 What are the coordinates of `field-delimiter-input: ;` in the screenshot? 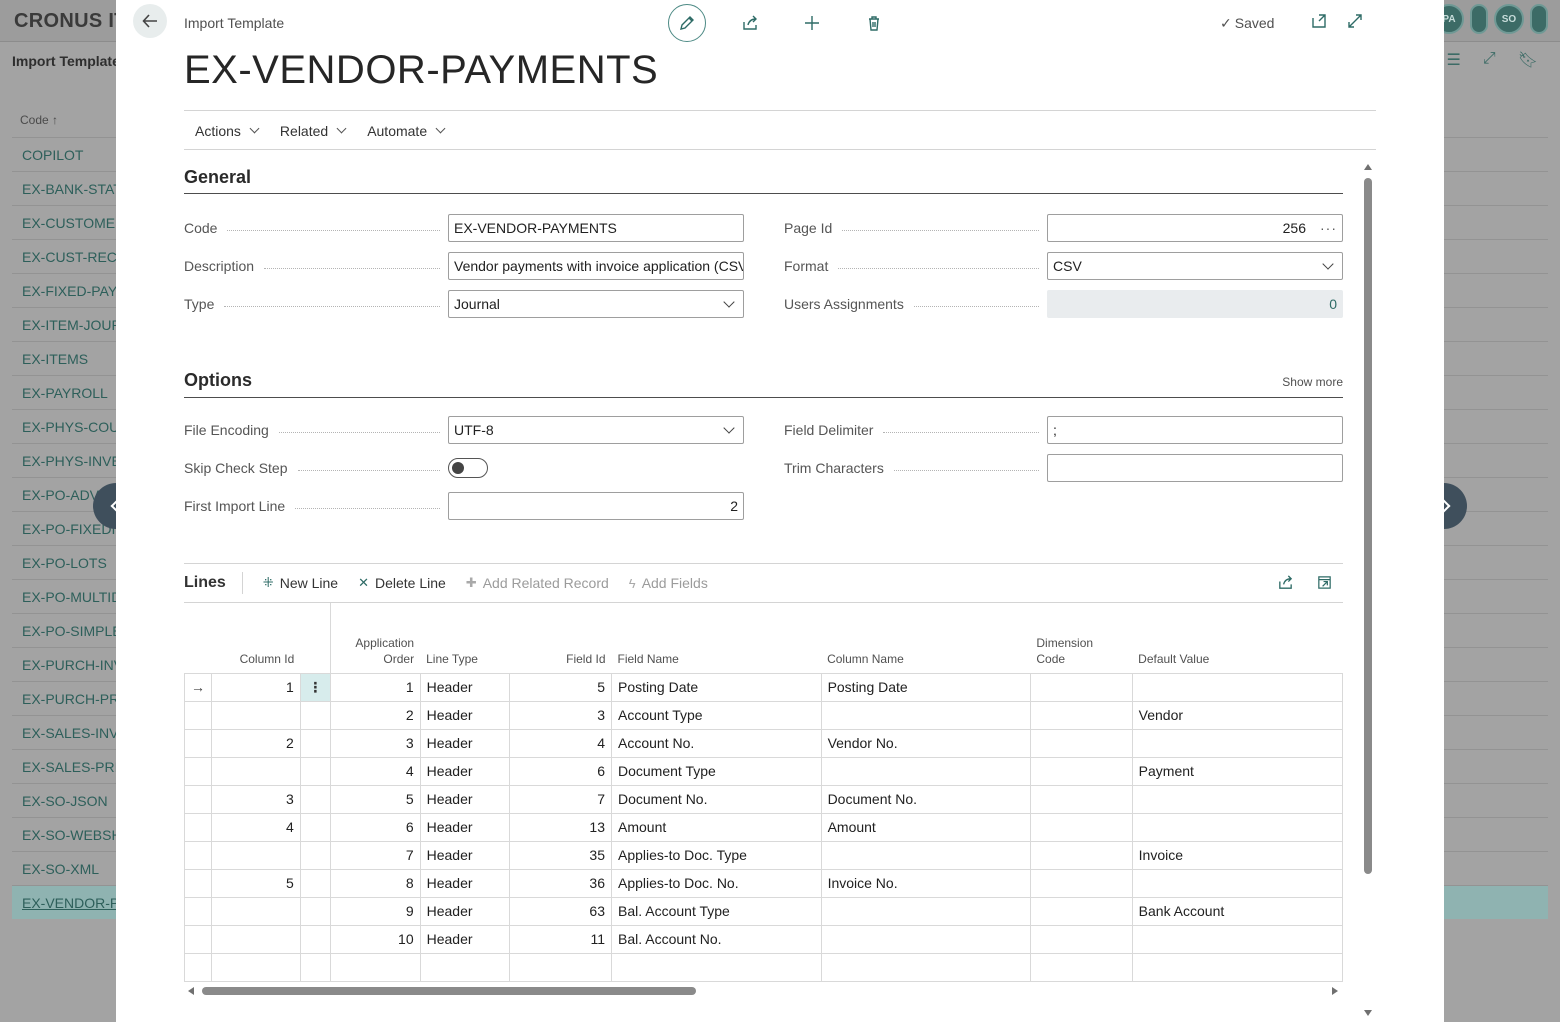 It's located at (1195, 430).